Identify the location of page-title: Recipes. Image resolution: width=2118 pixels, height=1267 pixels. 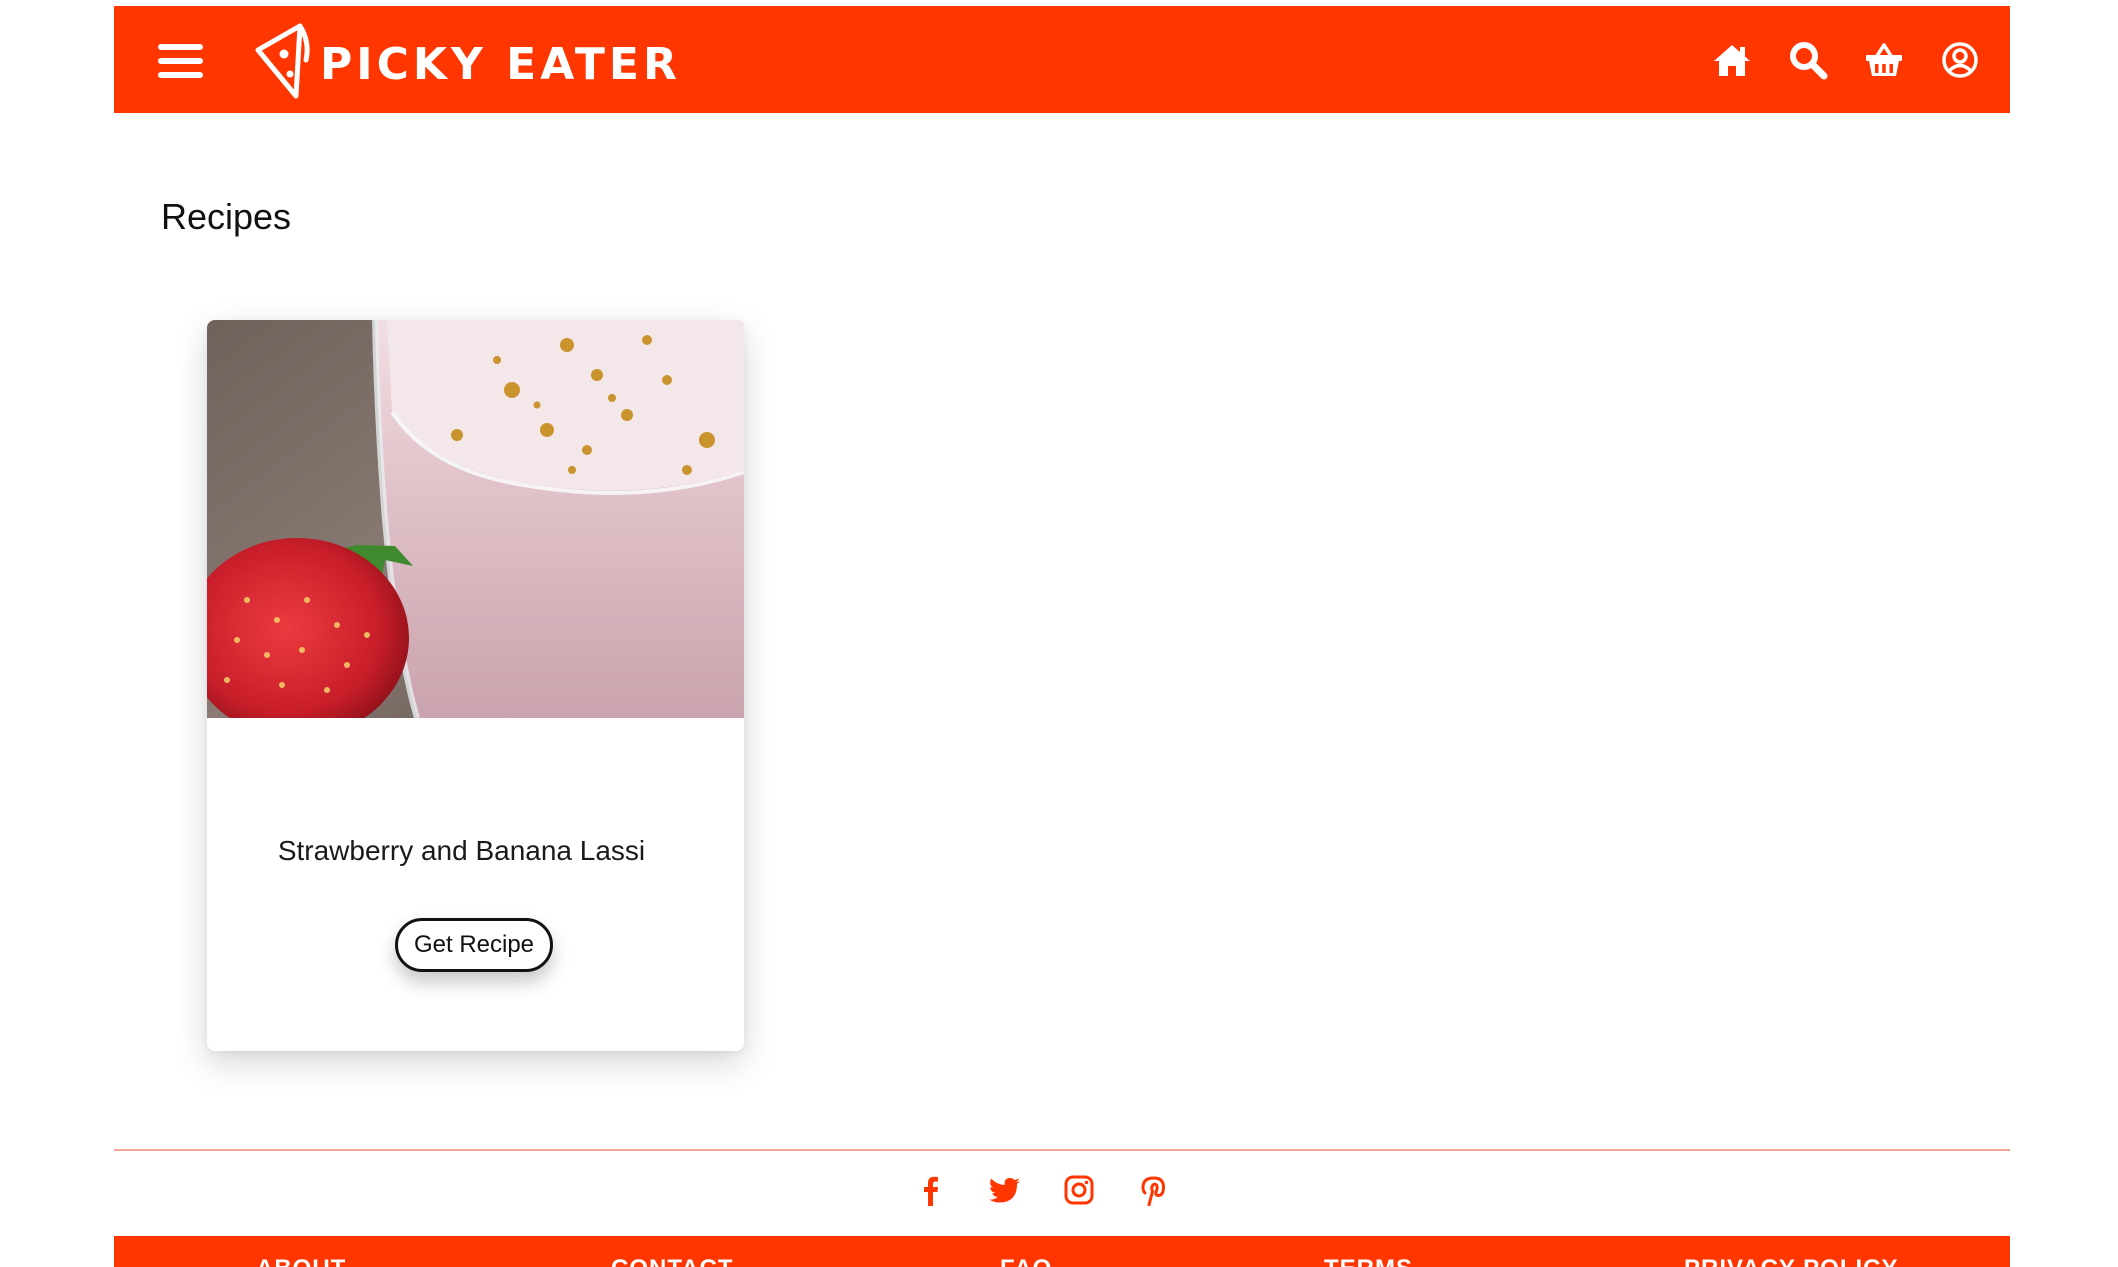
(226, 216).